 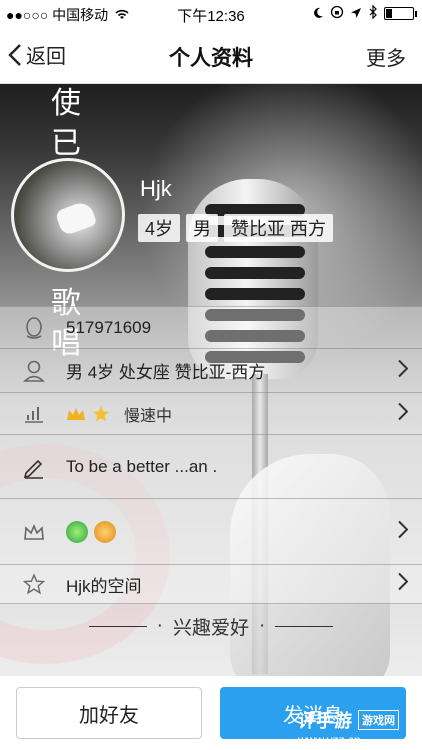 What do you see at coordinates (337, 13) in the screenshot?
I see `rotation-lock-icon` at bounding box center [337, 13].